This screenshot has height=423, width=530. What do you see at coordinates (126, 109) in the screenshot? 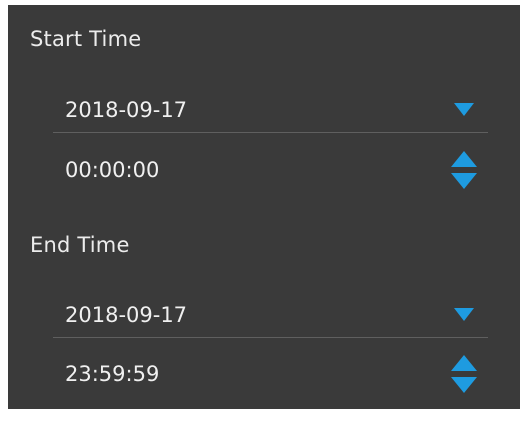
I see `start-date-value: 2018-09-17` at bounding box center [126, 109].